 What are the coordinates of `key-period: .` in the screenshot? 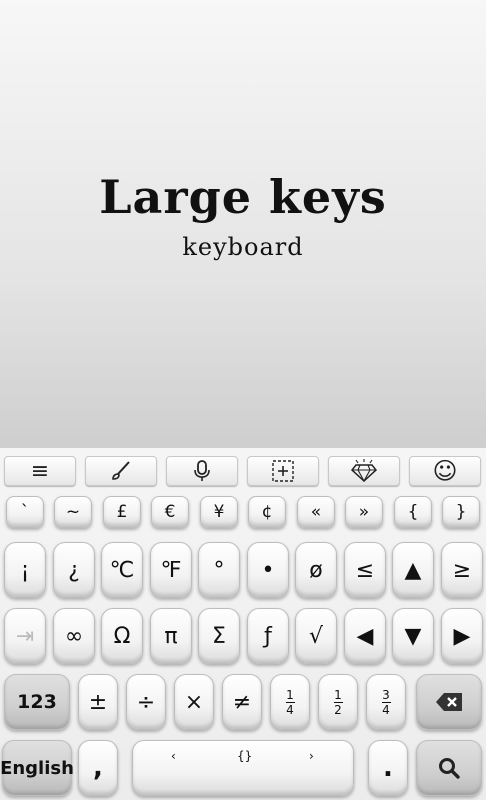 It's located at (388, 768).